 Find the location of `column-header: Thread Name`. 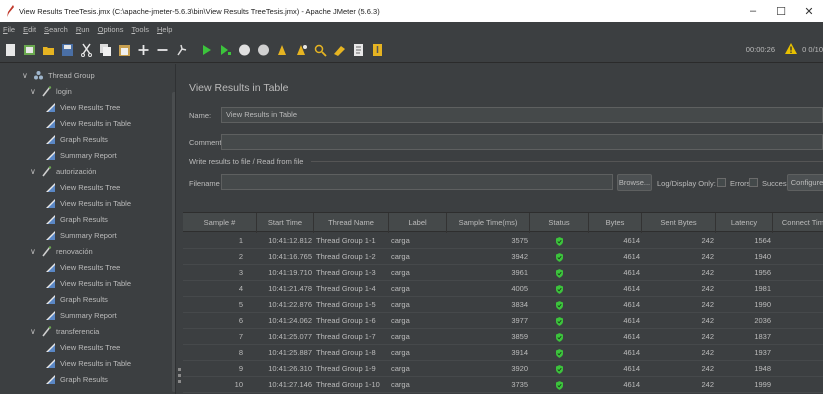

column-header: Thread Name is located at coordinates (351, 223).